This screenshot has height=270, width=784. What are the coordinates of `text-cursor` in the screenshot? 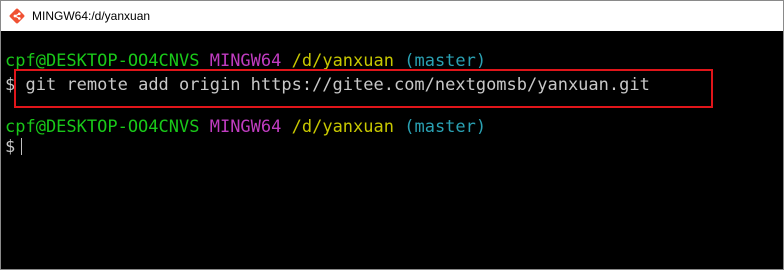 It's located at (22, 146).